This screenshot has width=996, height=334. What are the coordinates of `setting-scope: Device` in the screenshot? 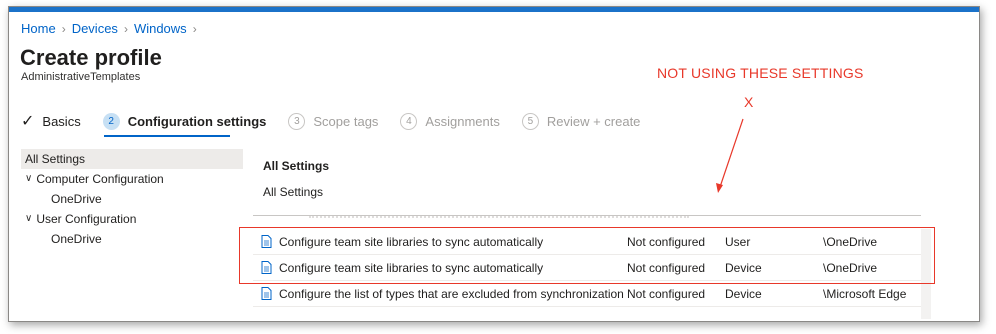 It's located at (743, 293).